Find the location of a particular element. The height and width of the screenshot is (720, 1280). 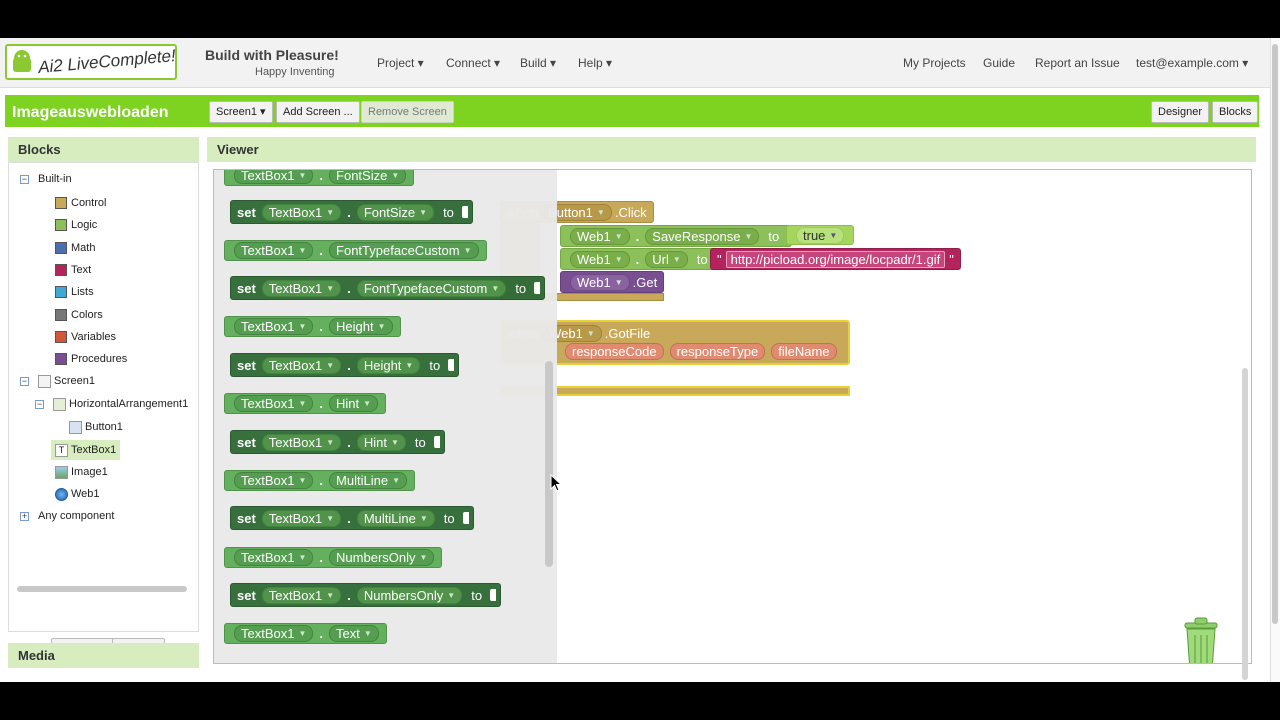

page-scrollbar-thumb is located at coordinates (1275, 334).